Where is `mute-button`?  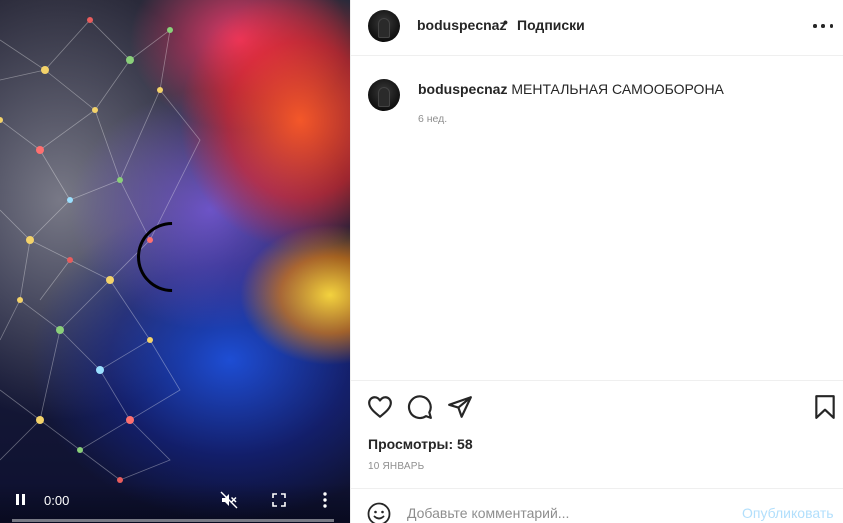
mute-button is located at coordinates (229, 500).